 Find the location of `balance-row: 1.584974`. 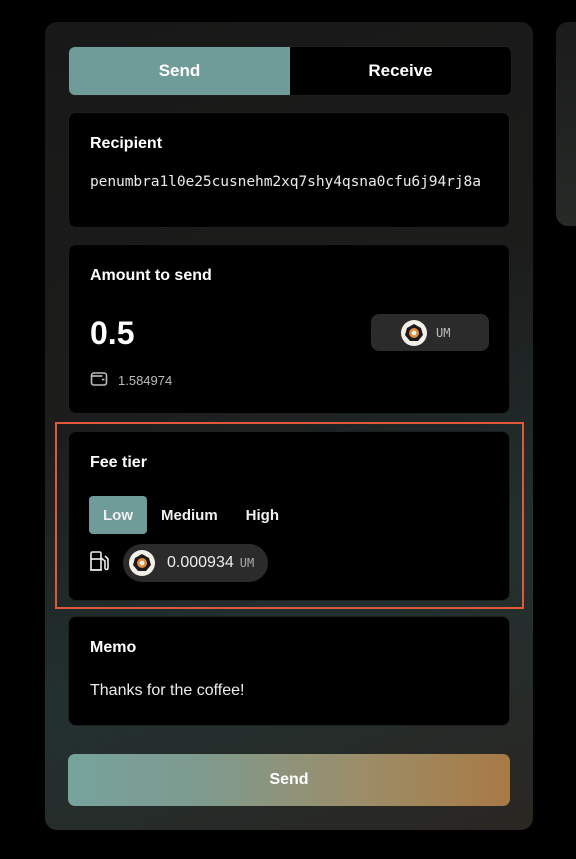

balance-row: 1.584974 is located at coordinates (131, 380).